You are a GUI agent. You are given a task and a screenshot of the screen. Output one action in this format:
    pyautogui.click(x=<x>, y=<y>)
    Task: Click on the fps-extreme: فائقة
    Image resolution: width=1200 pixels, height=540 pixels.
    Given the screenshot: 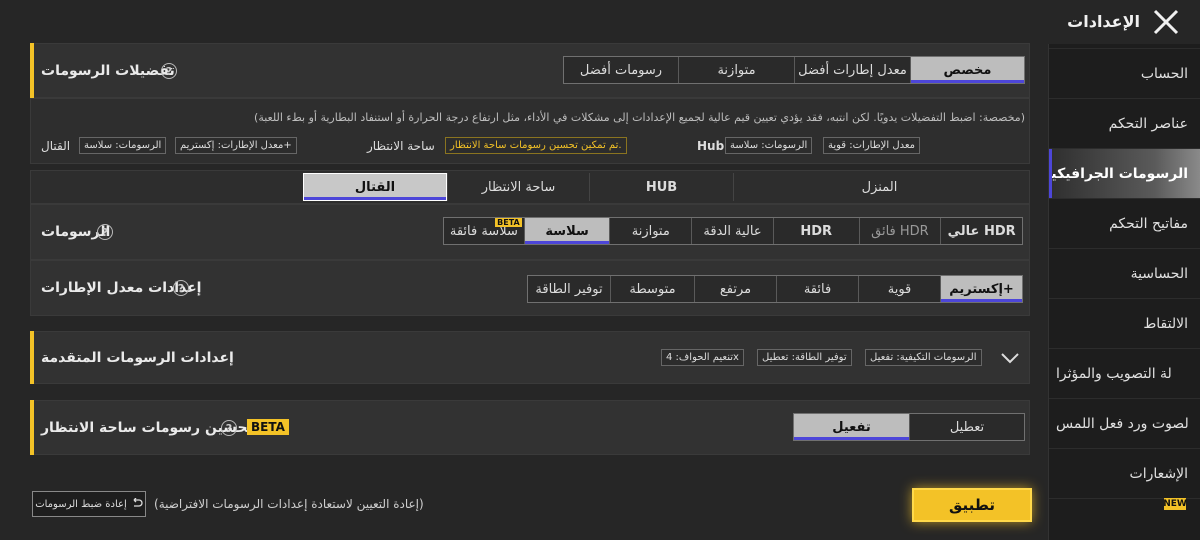 What is the action you would take?
    pyautogui.click(x=817, y=289)
    